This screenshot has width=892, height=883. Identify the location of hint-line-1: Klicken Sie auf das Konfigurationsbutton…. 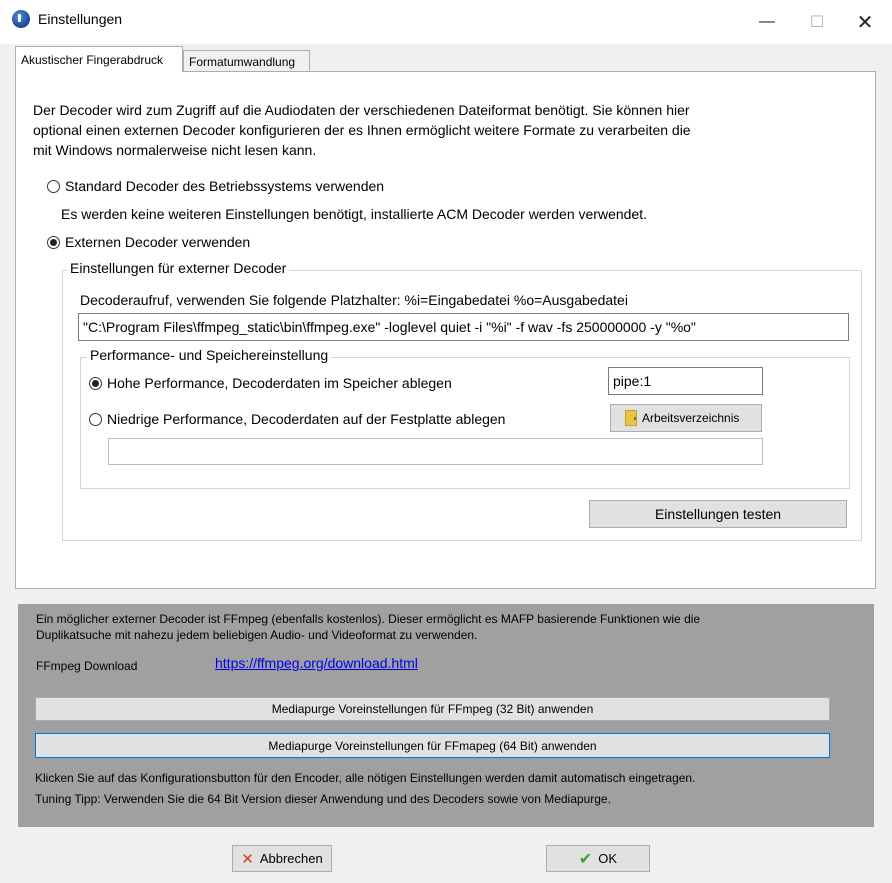
(365, 778).